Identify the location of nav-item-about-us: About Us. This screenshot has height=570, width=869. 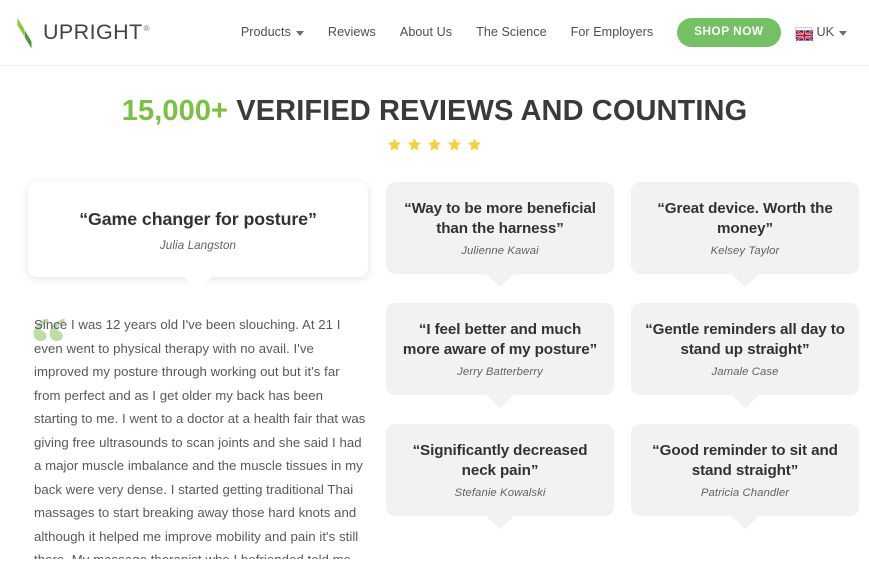
(426, 32).